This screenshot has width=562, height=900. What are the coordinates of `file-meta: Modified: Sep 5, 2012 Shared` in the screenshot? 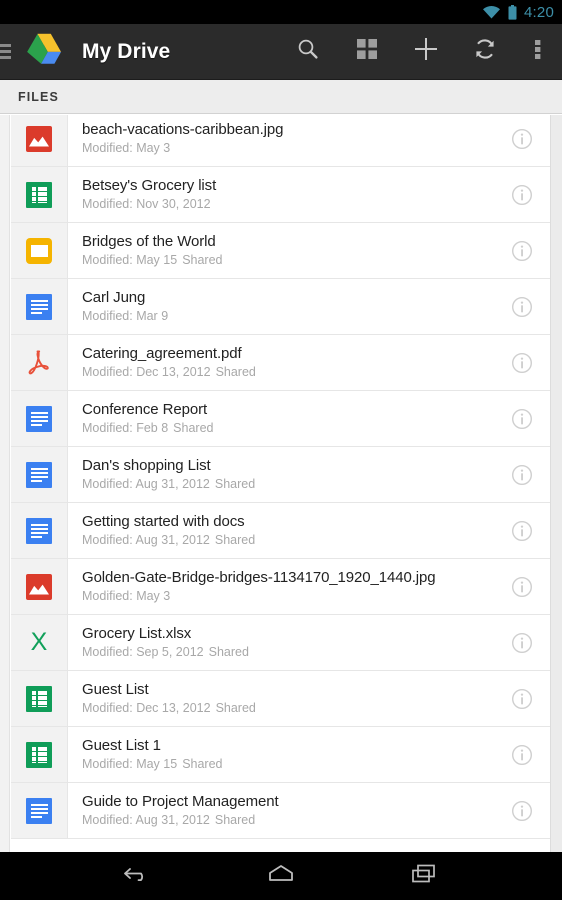 It's located at (288, 652).